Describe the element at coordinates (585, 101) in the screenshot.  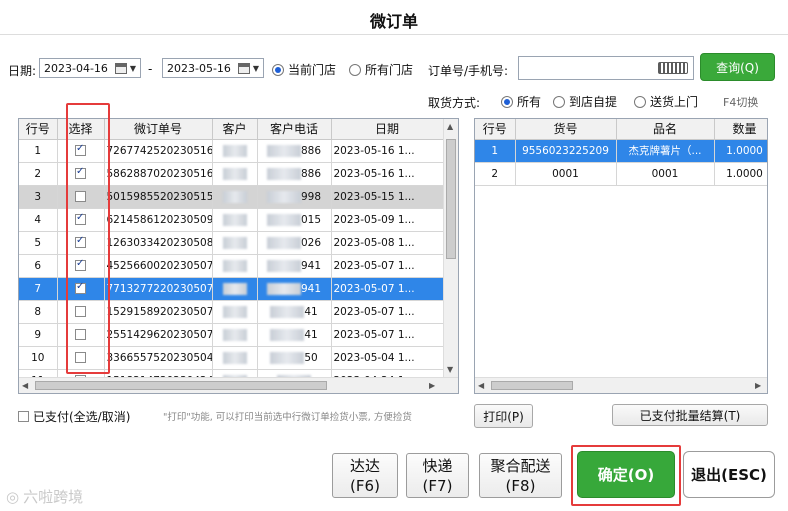
I see `radio-pickup-self: 到店自提` at that location.